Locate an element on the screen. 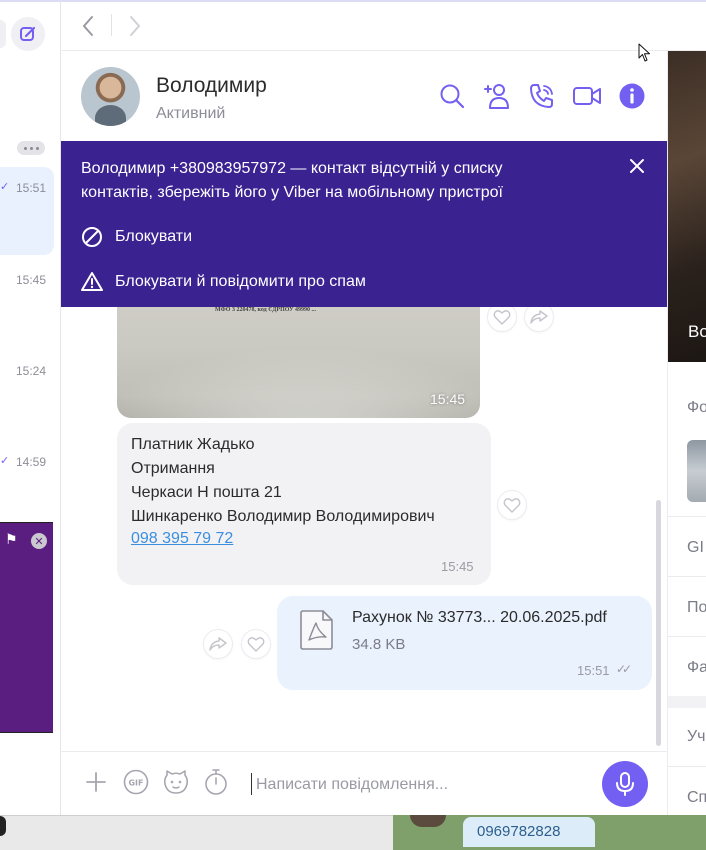 The width and height of the screenshot is (706, 850). compose-icon is located at coordinates (28, 33).